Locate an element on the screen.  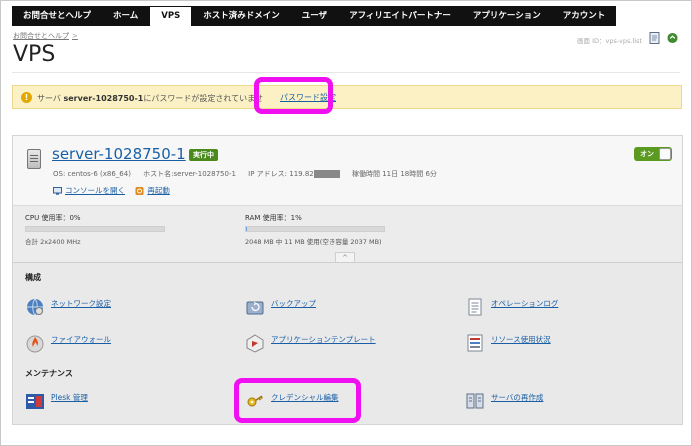
page-title: VPS is located at coordinates (34, 54).